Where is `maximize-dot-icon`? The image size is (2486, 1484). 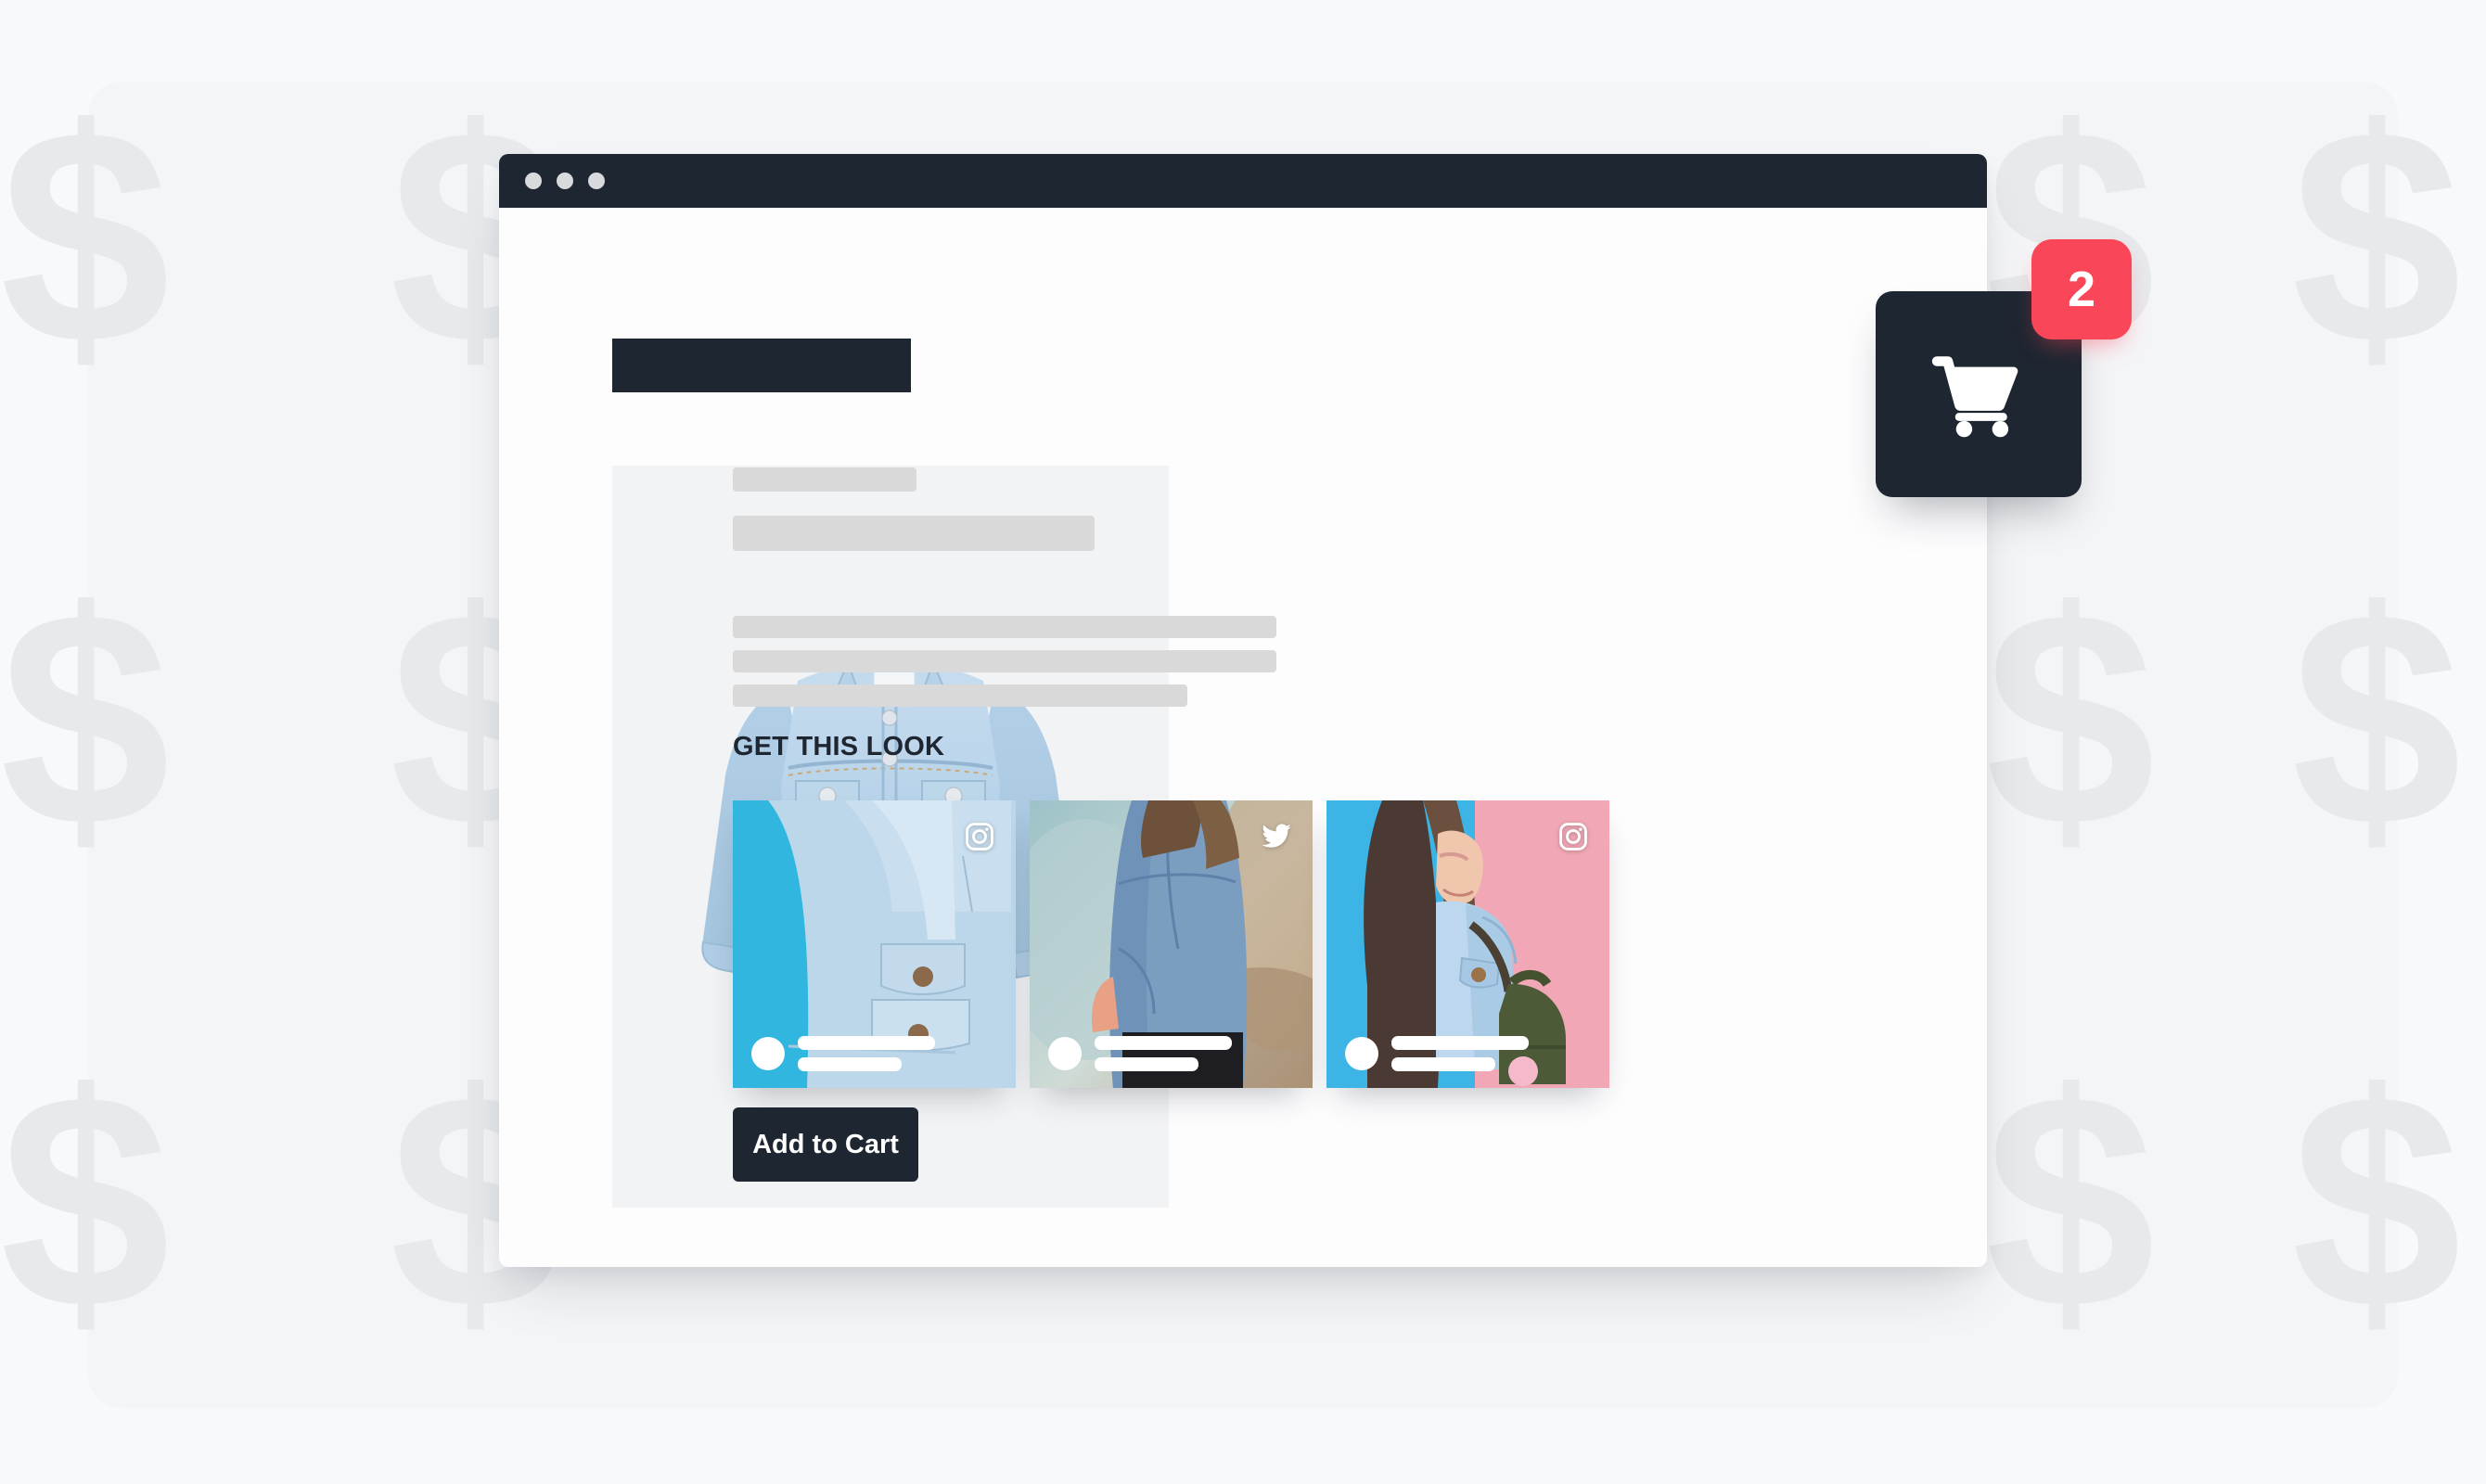 maximize-dot-icon is located at coordinates (596, 181).